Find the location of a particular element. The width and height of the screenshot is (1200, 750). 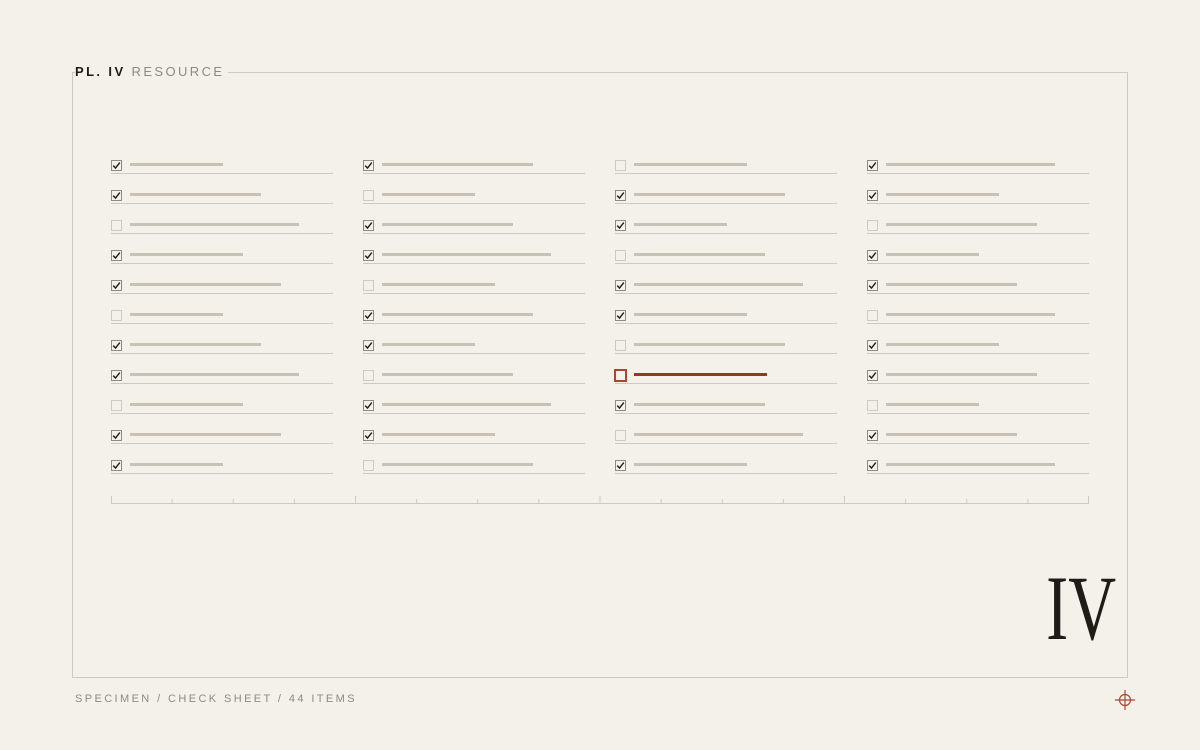

checklist-item-highlighted is located at coordinates (725, 375).